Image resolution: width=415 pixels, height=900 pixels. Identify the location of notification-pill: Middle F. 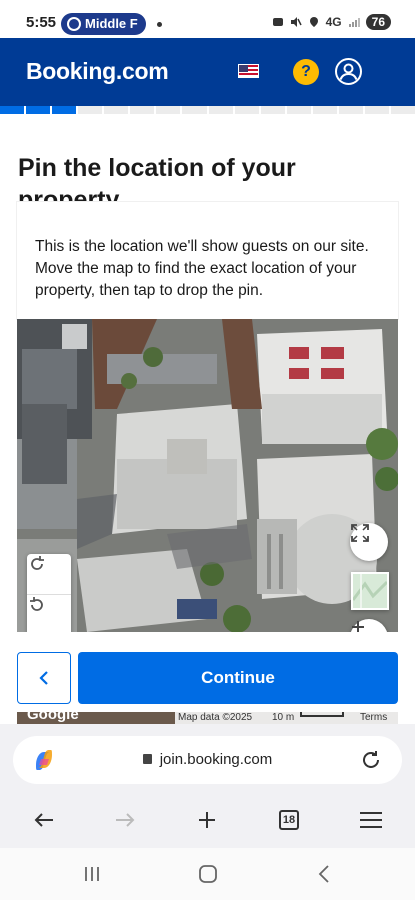
(103, 24).